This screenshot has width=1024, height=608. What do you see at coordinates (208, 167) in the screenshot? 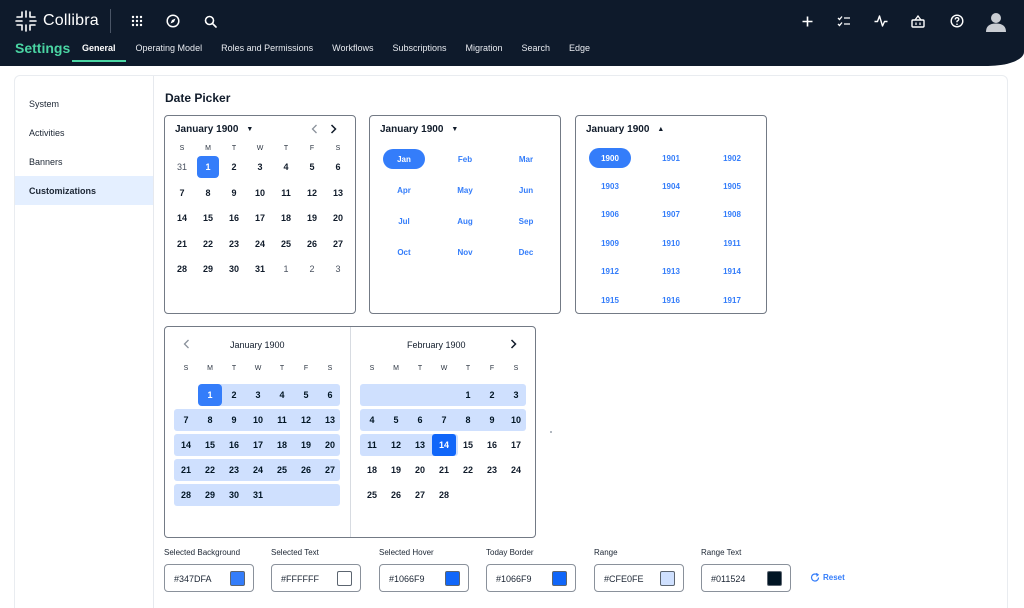
I see `day-cell-selected: 1` at bounding box center [208, 167].